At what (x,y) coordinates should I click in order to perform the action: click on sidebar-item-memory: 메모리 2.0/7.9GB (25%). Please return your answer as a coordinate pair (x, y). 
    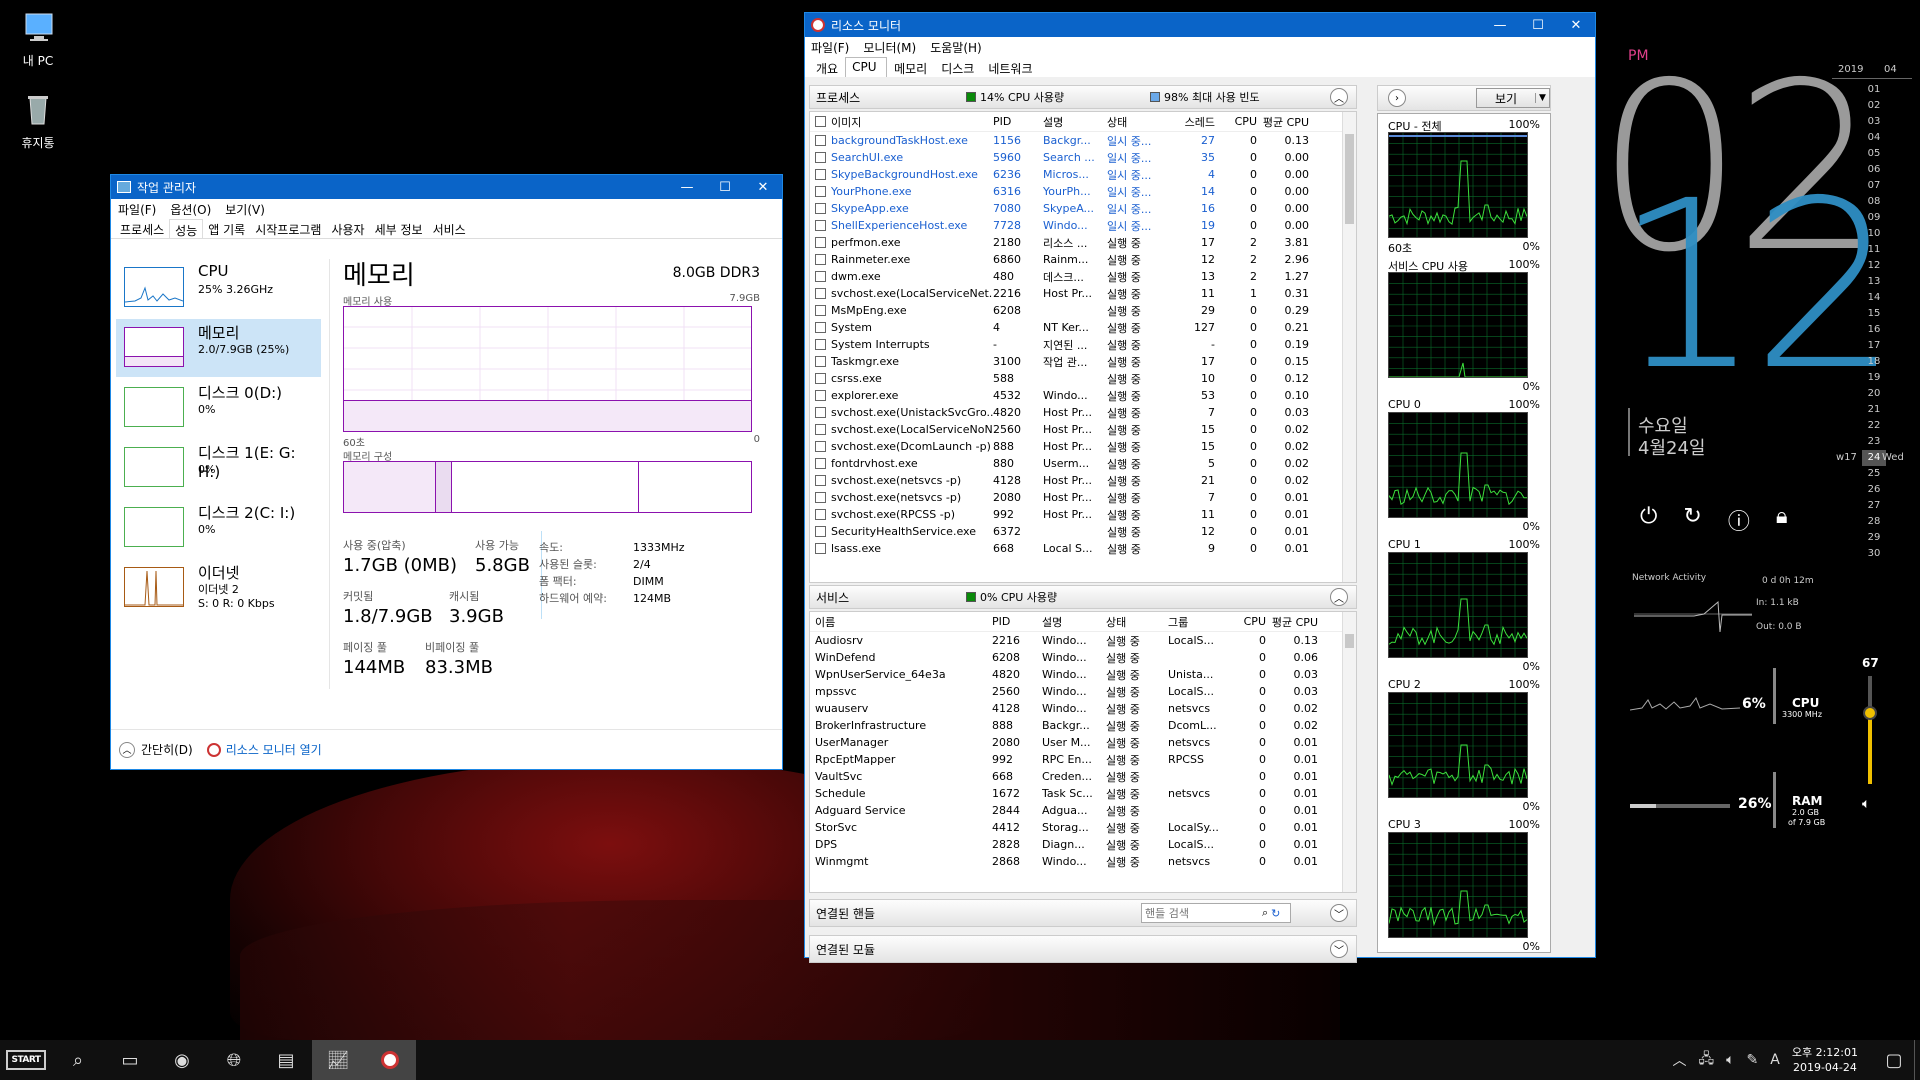
    Looking at the image, I should click on (218, 348).